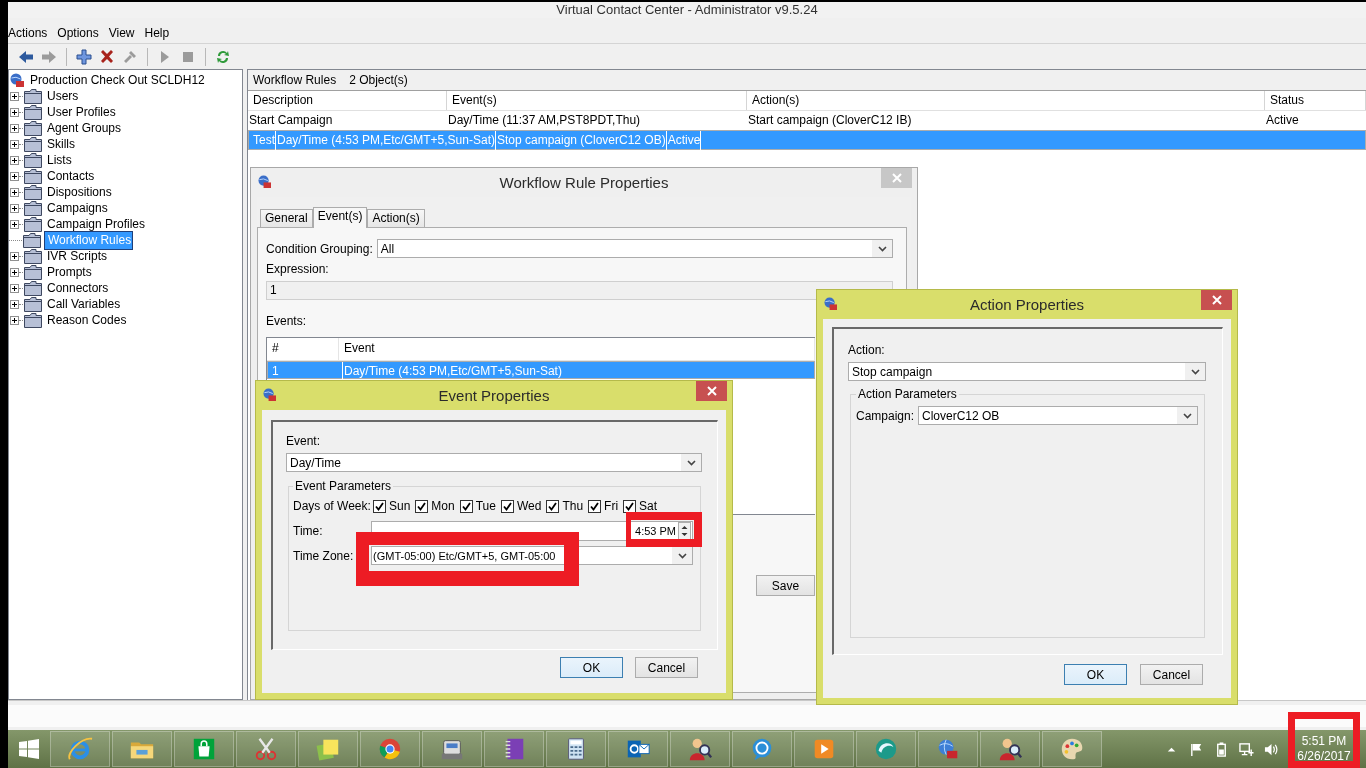 The height and width of the screenshot is (768, 1366). I want to click on refresh-icon, so click(223, 56).